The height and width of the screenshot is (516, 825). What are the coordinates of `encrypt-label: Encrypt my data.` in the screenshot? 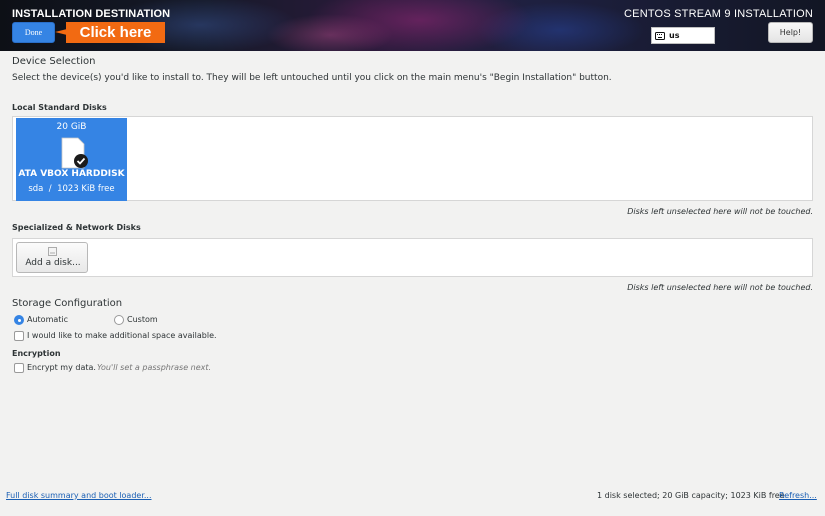 It's located at (61, 367).